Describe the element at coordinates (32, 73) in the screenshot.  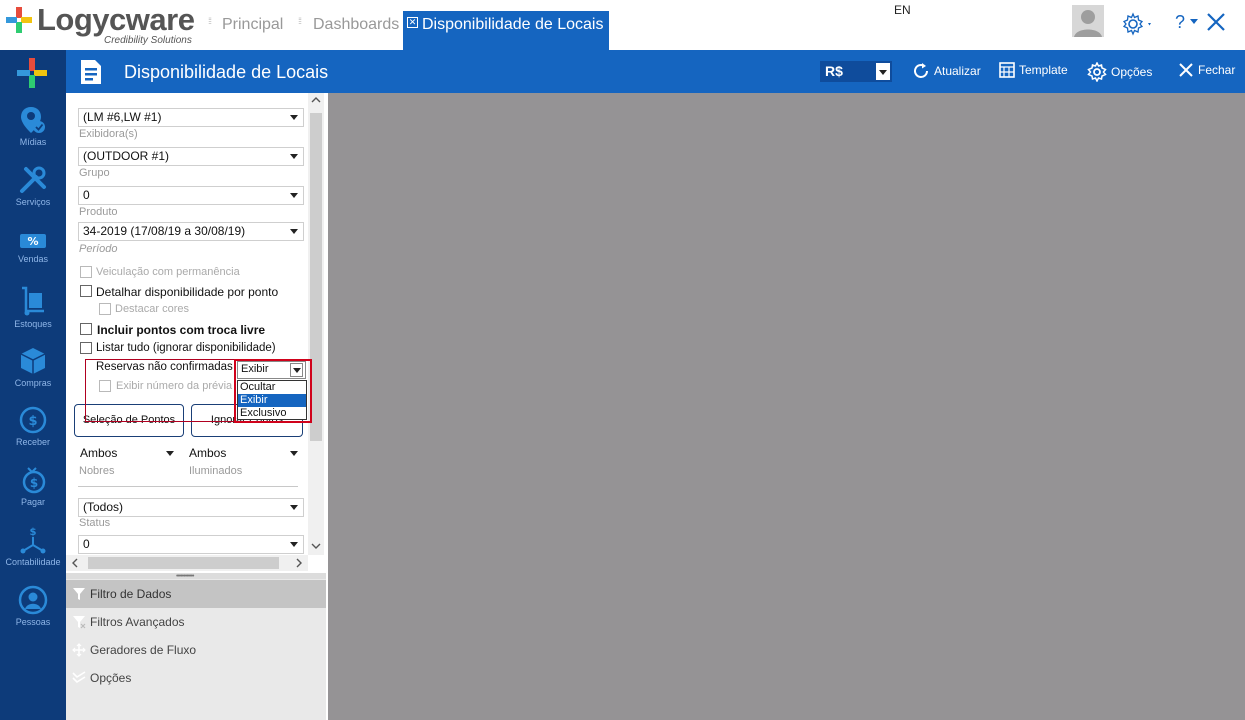
I see `nav-logo-icon` at that location.